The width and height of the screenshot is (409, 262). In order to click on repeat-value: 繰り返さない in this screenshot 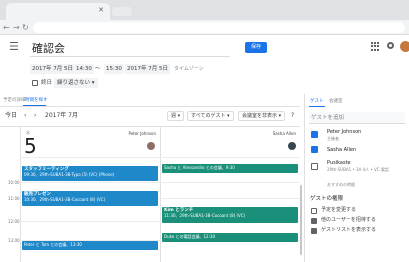, I will do `click(74, 83)`.